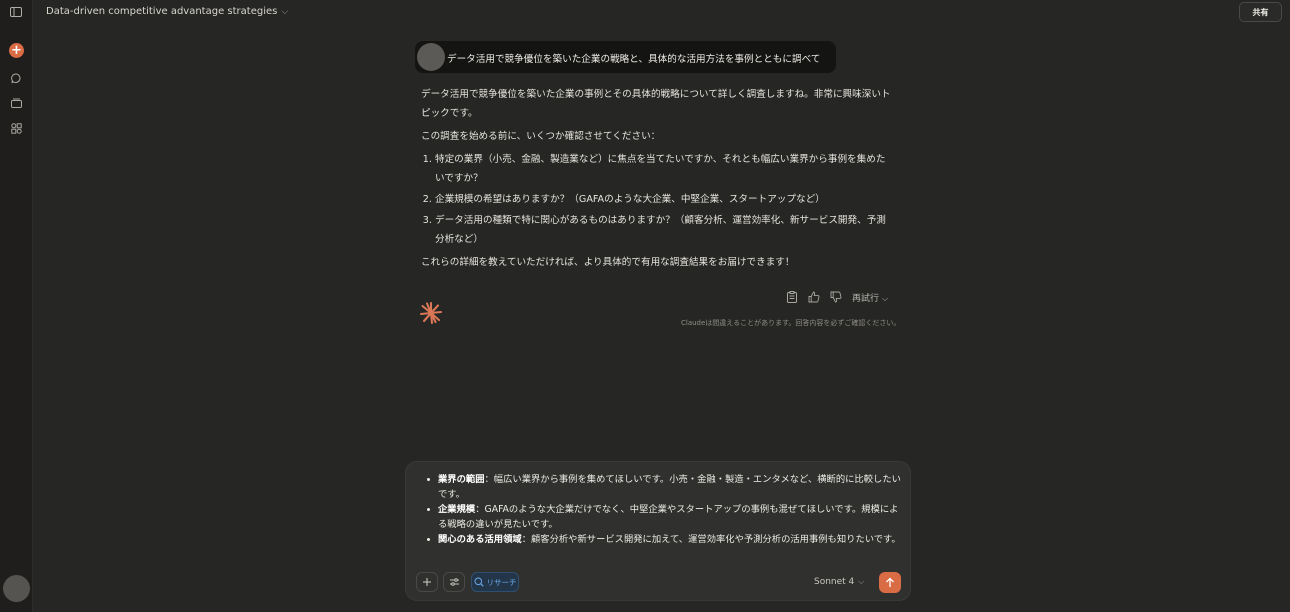 This screenshot has height=612, width=1290. What do you see at coordinates (16, 103) in the screenshot?
I see `projects-icon` at bounding box center [16, 103].